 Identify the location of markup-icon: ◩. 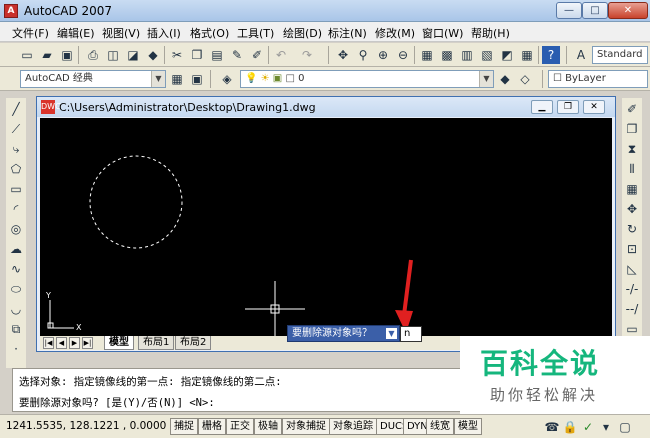
(507, 55).